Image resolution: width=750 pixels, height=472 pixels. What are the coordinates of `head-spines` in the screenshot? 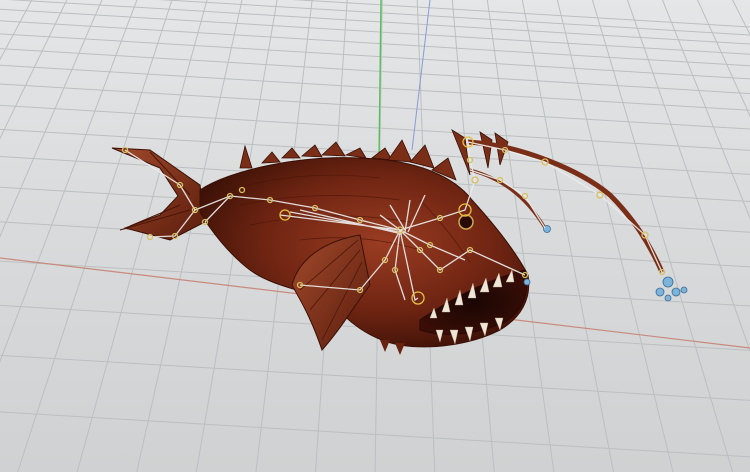 It's located at (480, 152).